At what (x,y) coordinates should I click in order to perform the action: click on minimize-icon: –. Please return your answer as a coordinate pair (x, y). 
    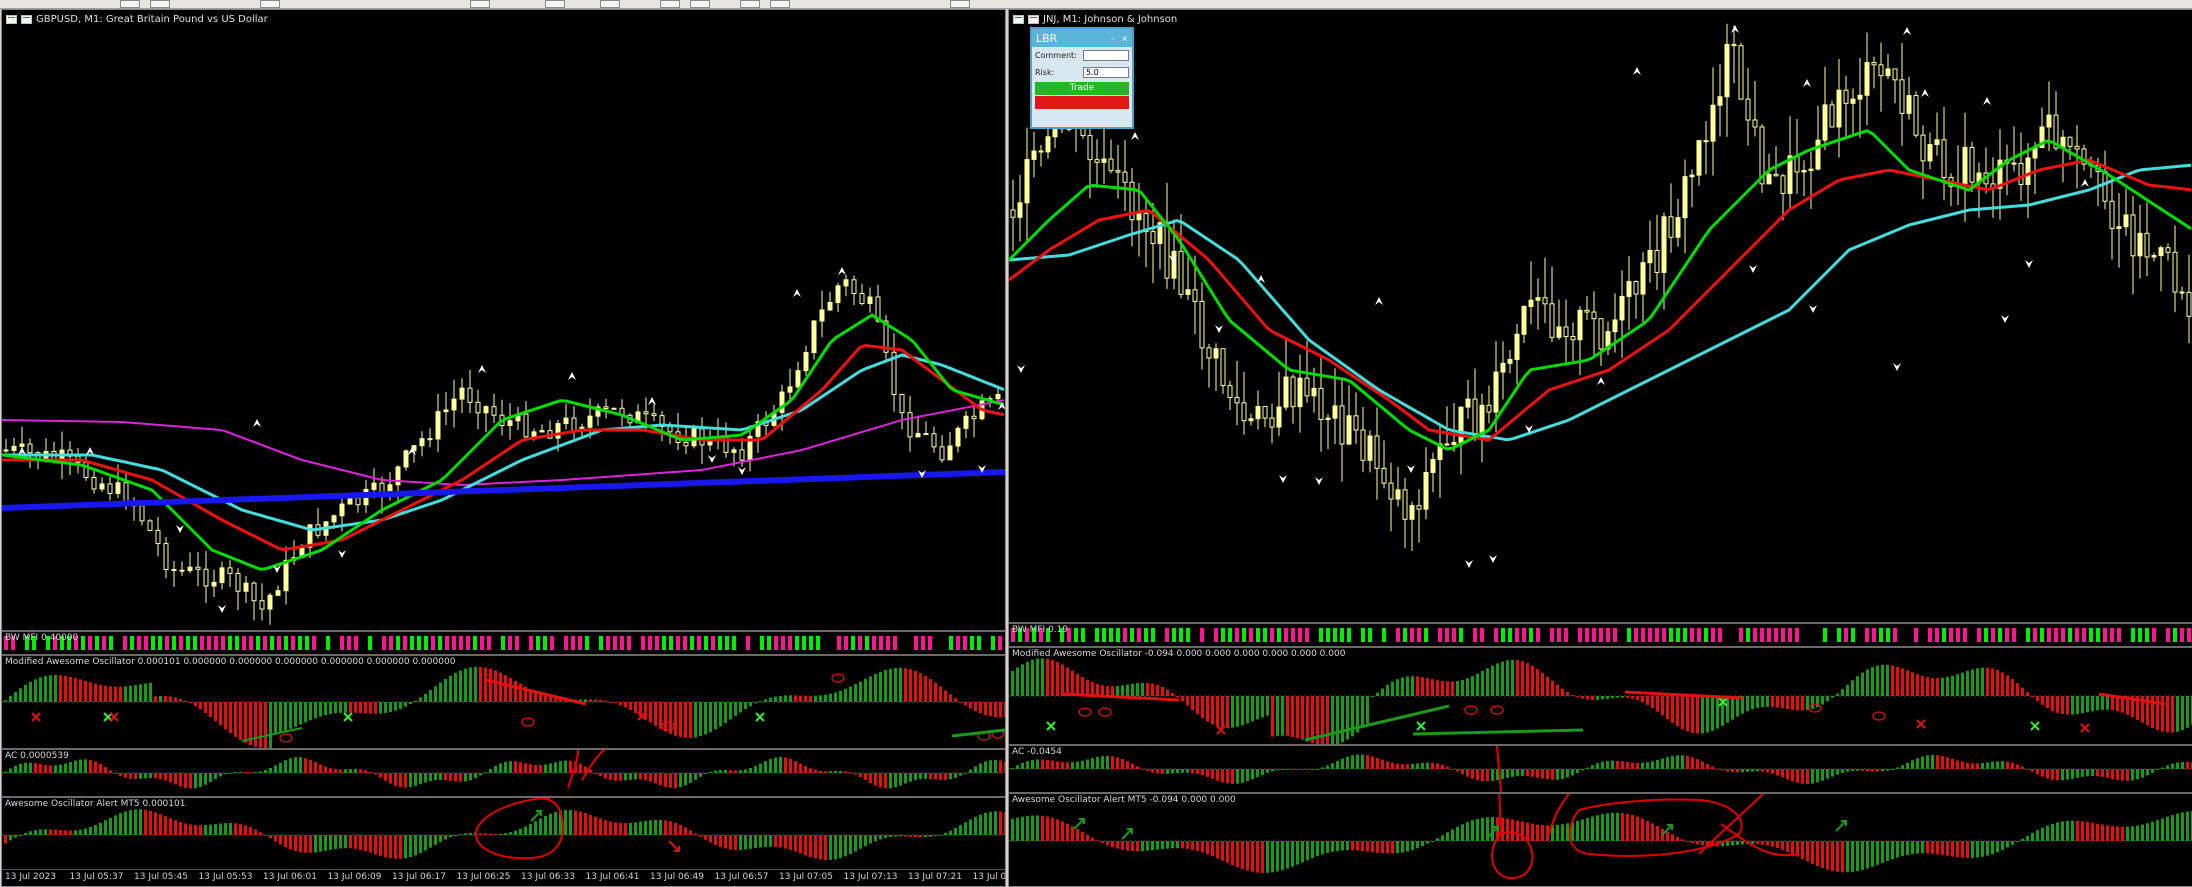
    Looking at the image, I should click on (1113, 38).